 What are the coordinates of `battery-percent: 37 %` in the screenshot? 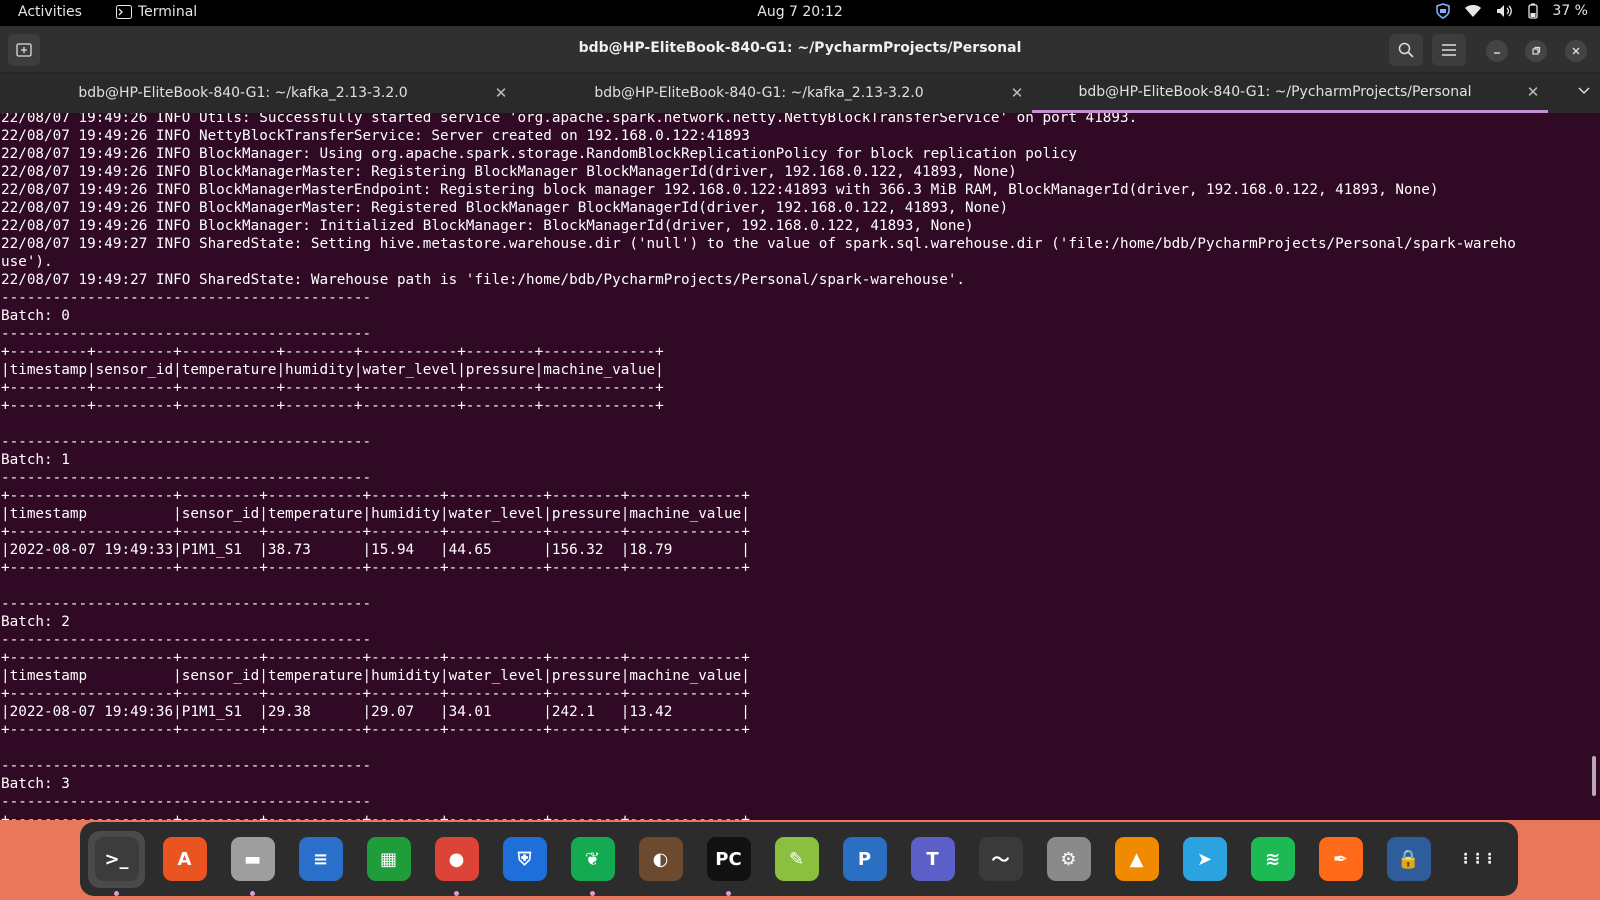 It's located at (1570, 11).